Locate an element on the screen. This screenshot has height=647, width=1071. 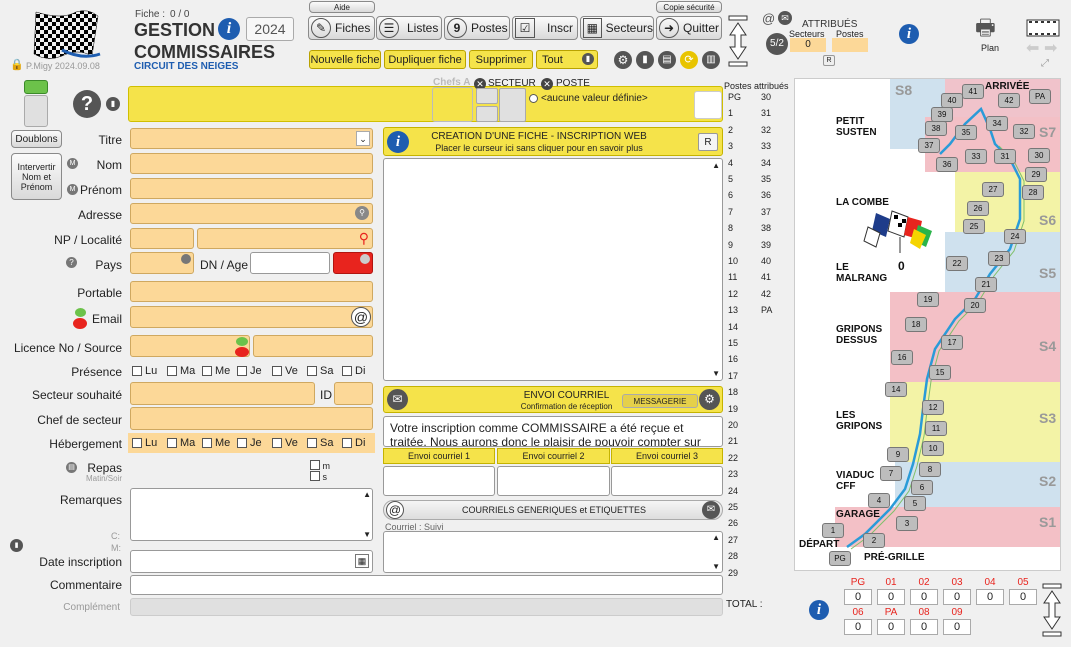
commentaire-field is located at coordinates (426, 585).